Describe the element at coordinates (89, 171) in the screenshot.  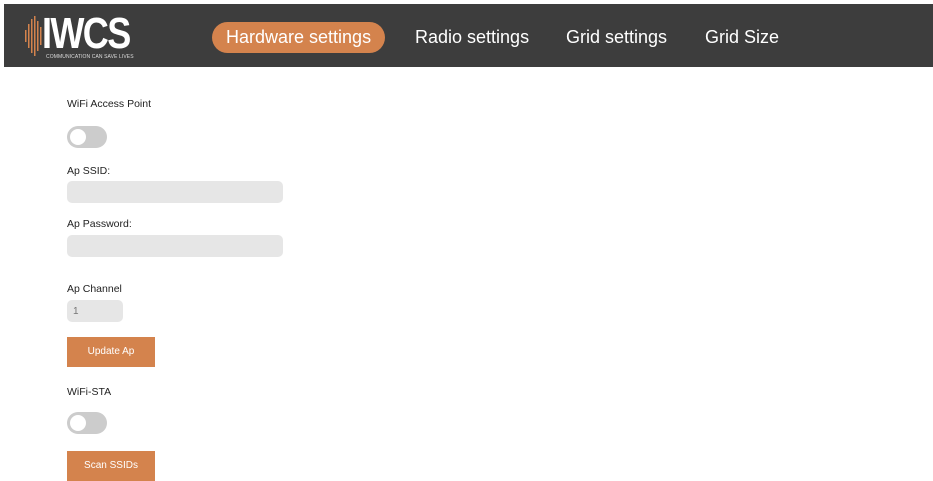
I see `ap-ssid-label: Ap SSID:` at that location.